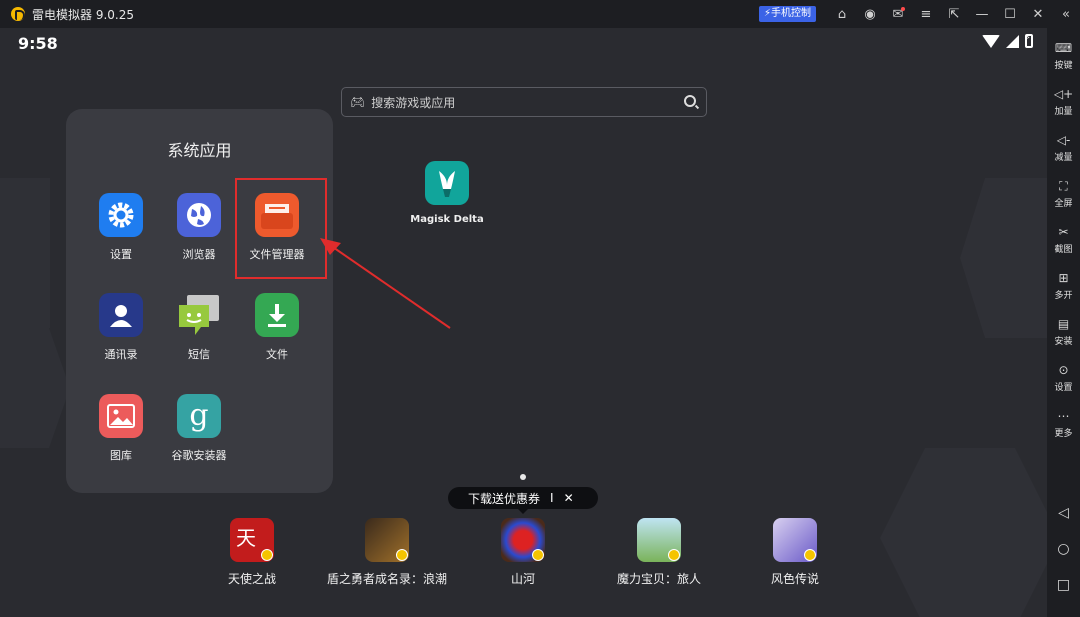  Describe the element at coordinates (386, 579) in the screenshot. I see `game-label: 盾之勇者成名录：浪潮` at that location.